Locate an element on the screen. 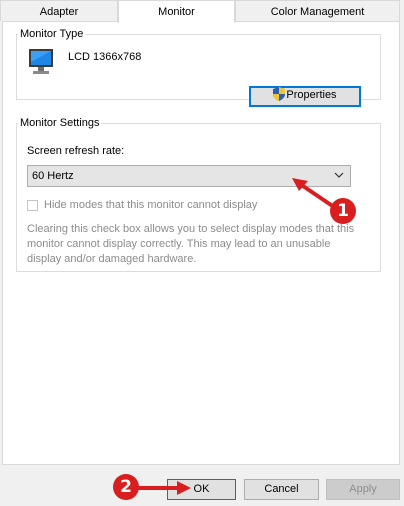  uac-shield-icon is located at coordinates (279, 94).